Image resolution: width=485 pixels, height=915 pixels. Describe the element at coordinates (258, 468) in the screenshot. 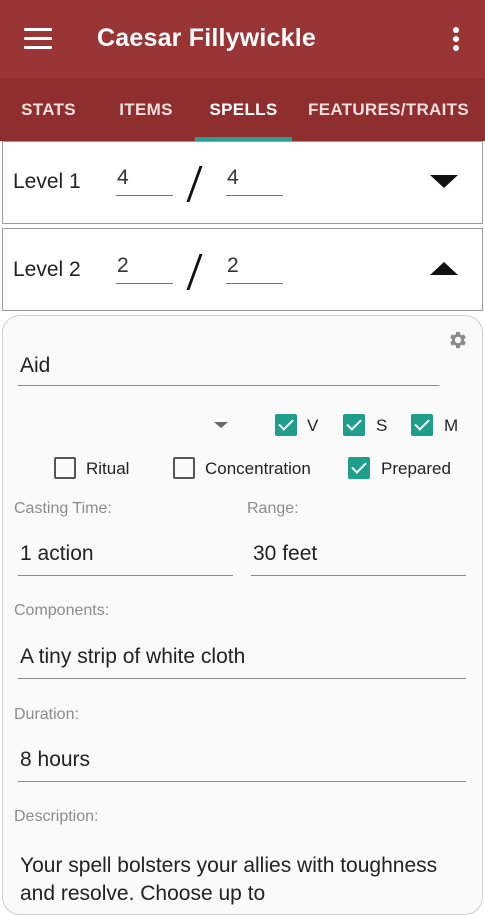

I see `concentration-label: Concentration` at that location.